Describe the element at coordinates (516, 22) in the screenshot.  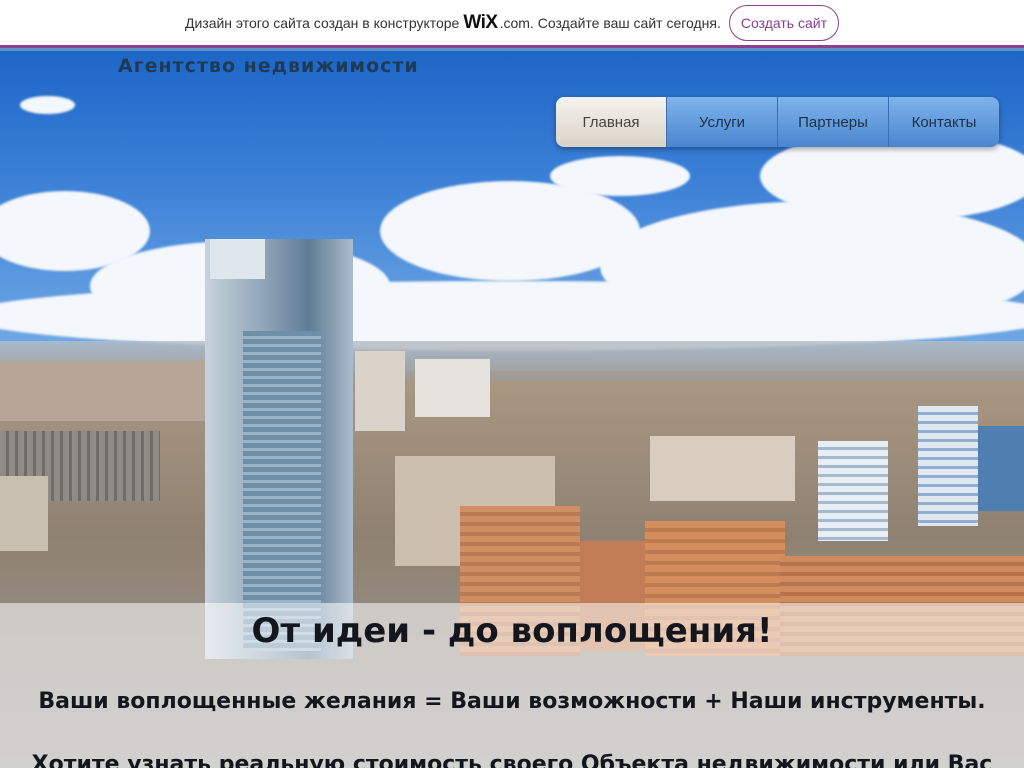
I see `wix-logo-suffix: .com.` at that location.